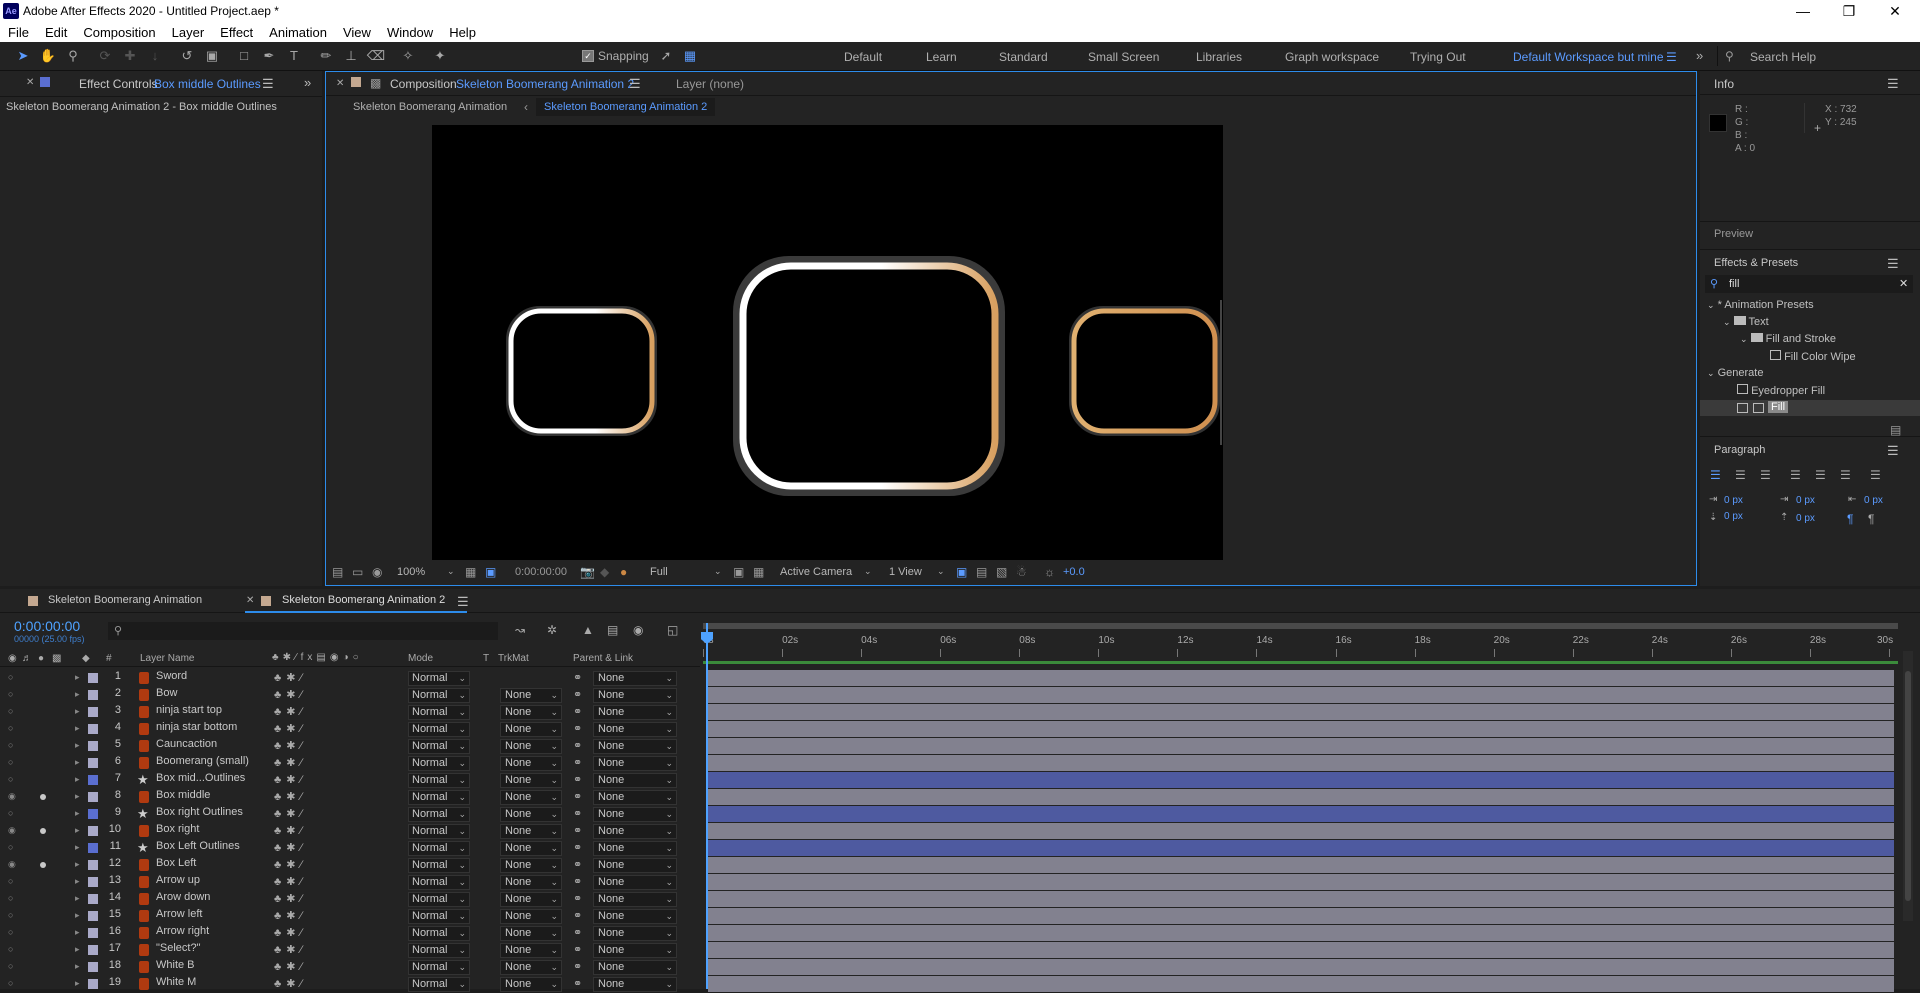 The width and height of the screenshot is (1920, 993). I want to click on menu-edit: Edit, so click(56, 31).